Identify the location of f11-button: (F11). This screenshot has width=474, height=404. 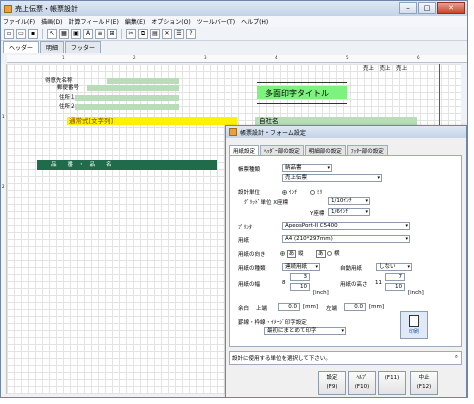
(392, 383).